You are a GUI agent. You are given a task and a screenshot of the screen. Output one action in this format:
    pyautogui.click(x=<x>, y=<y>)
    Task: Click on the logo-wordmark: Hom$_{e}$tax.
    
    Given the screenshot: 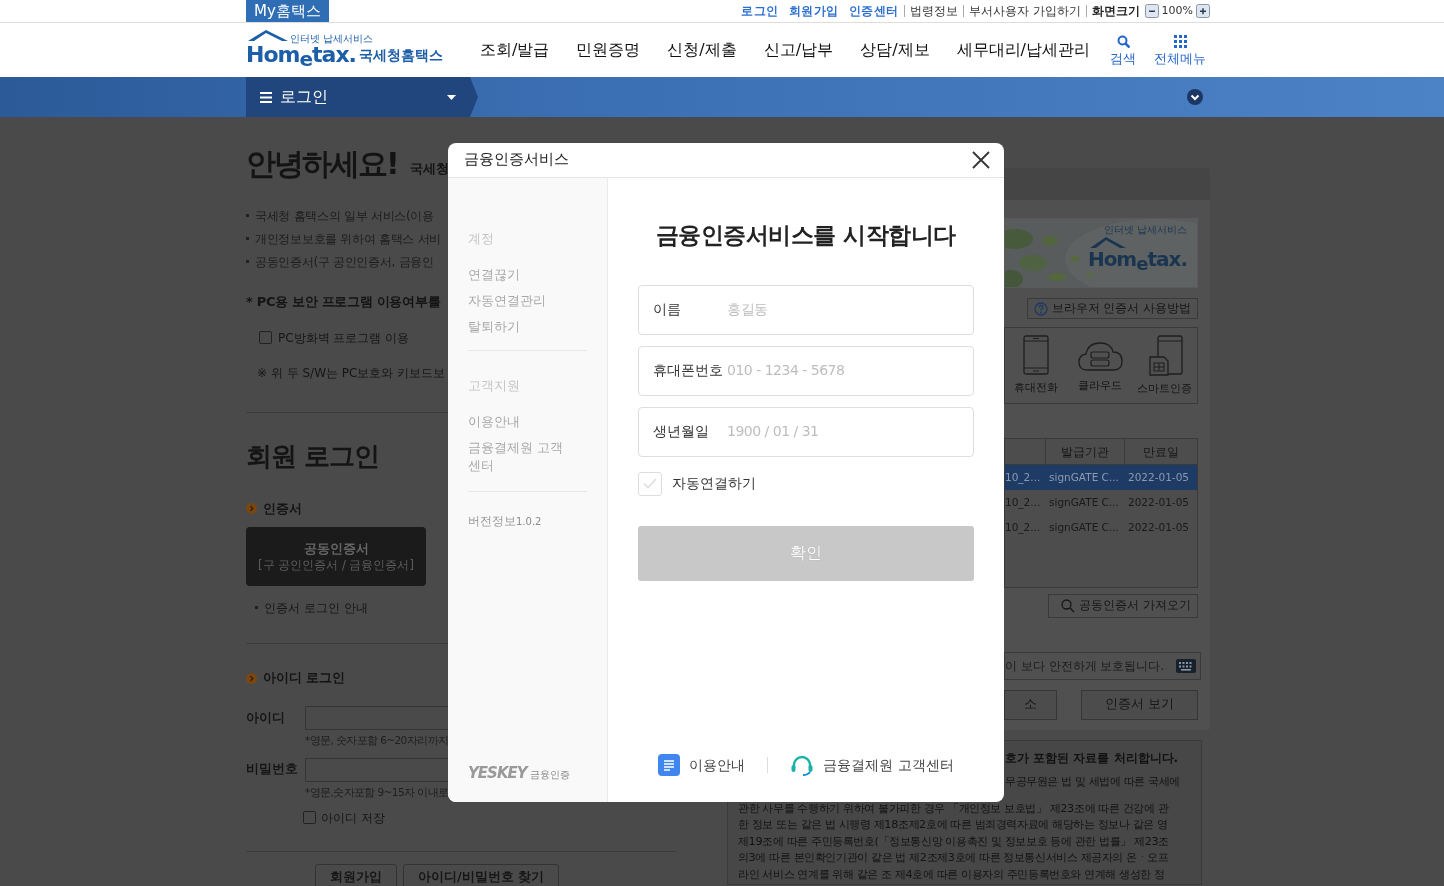 What is the action you would take?
    pyautogui.click(x=1137, y=259)
    